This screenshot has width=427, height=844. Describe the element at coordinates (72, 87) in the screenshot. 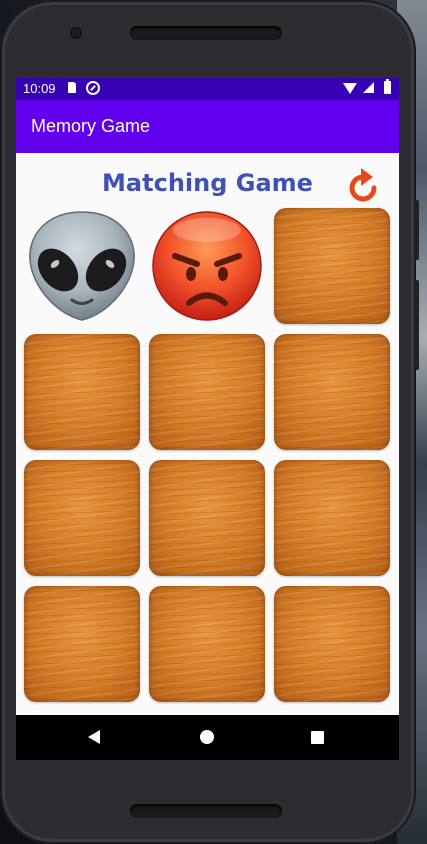

I see `sd-card-icon` at that location.